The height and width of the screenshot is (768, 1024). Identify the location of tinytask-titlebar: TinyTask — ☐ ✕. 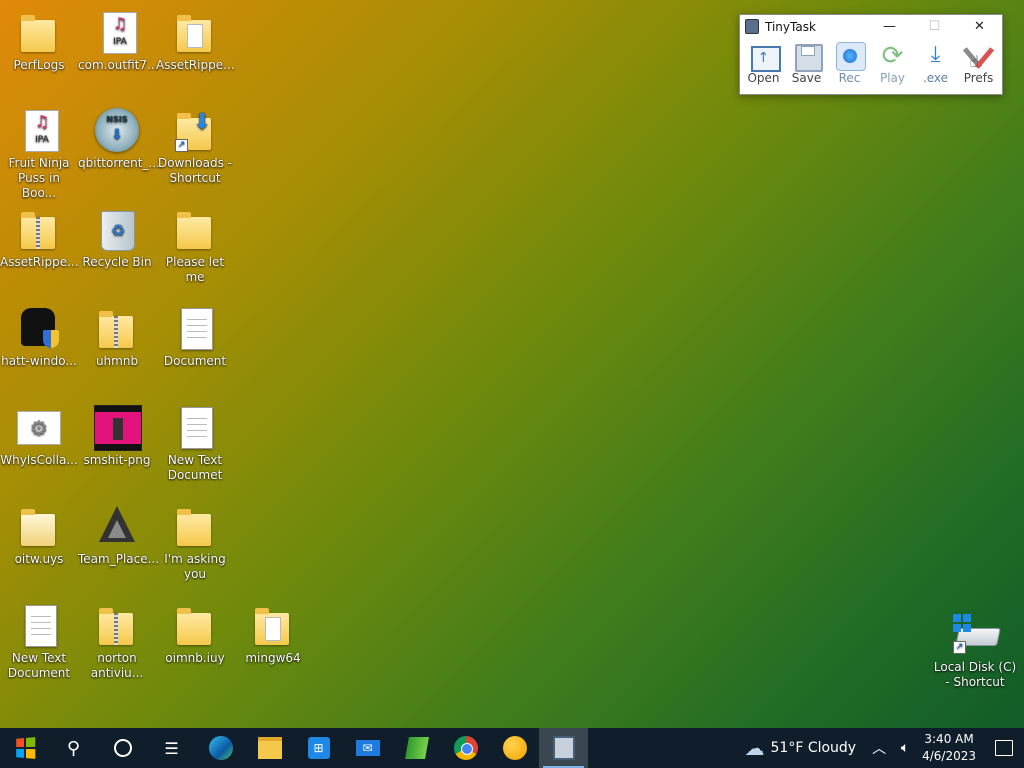
(871, 26).